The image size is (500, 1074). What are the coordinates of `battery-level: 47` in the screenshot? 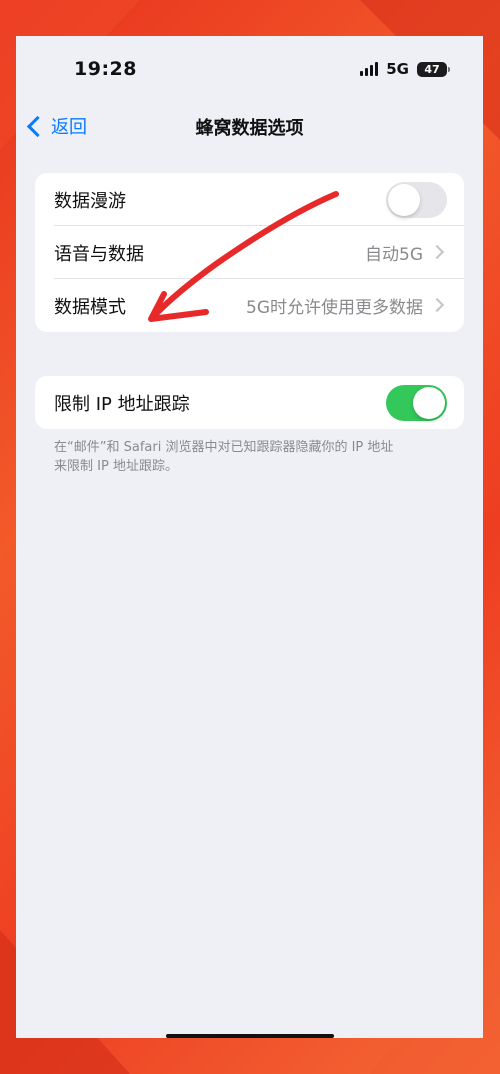 It's located at (432, 69).